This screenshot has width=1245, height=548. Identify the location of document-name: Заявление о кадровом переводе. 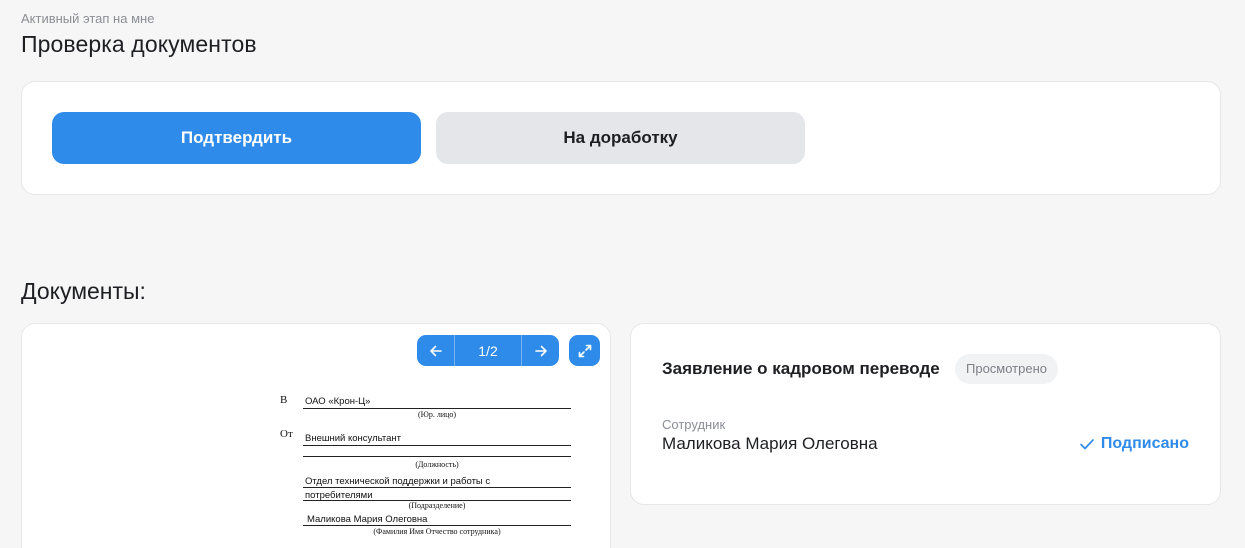
(801, 369).